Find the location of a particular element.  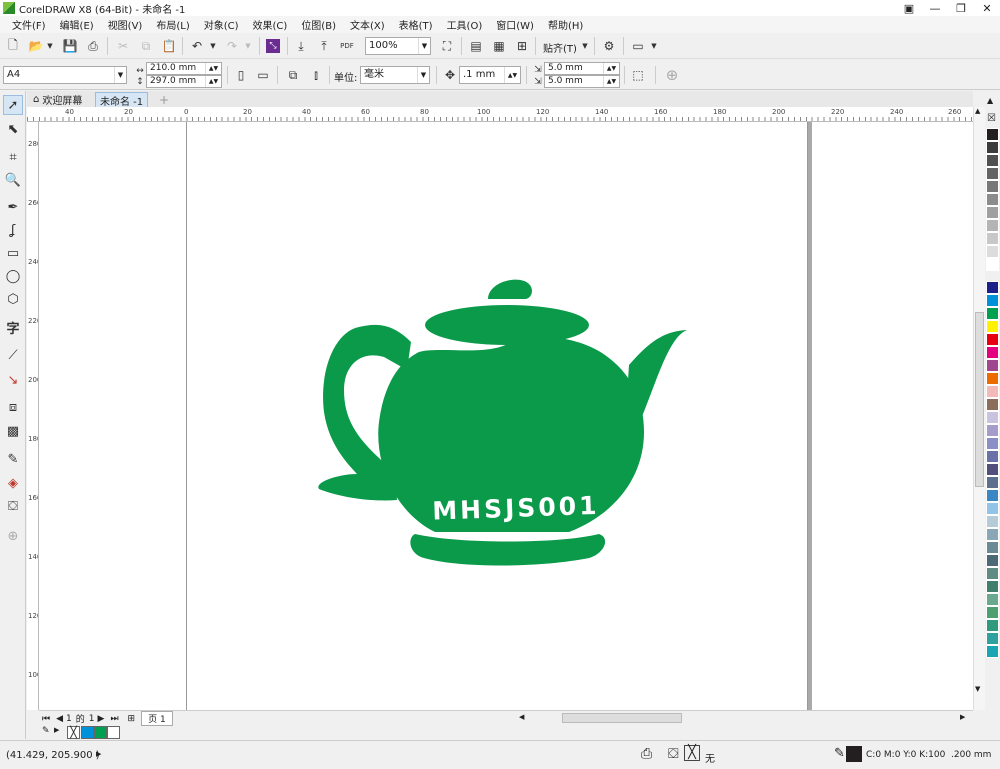

add-page-icon: ⊞ is located at coordinates (132, 719).